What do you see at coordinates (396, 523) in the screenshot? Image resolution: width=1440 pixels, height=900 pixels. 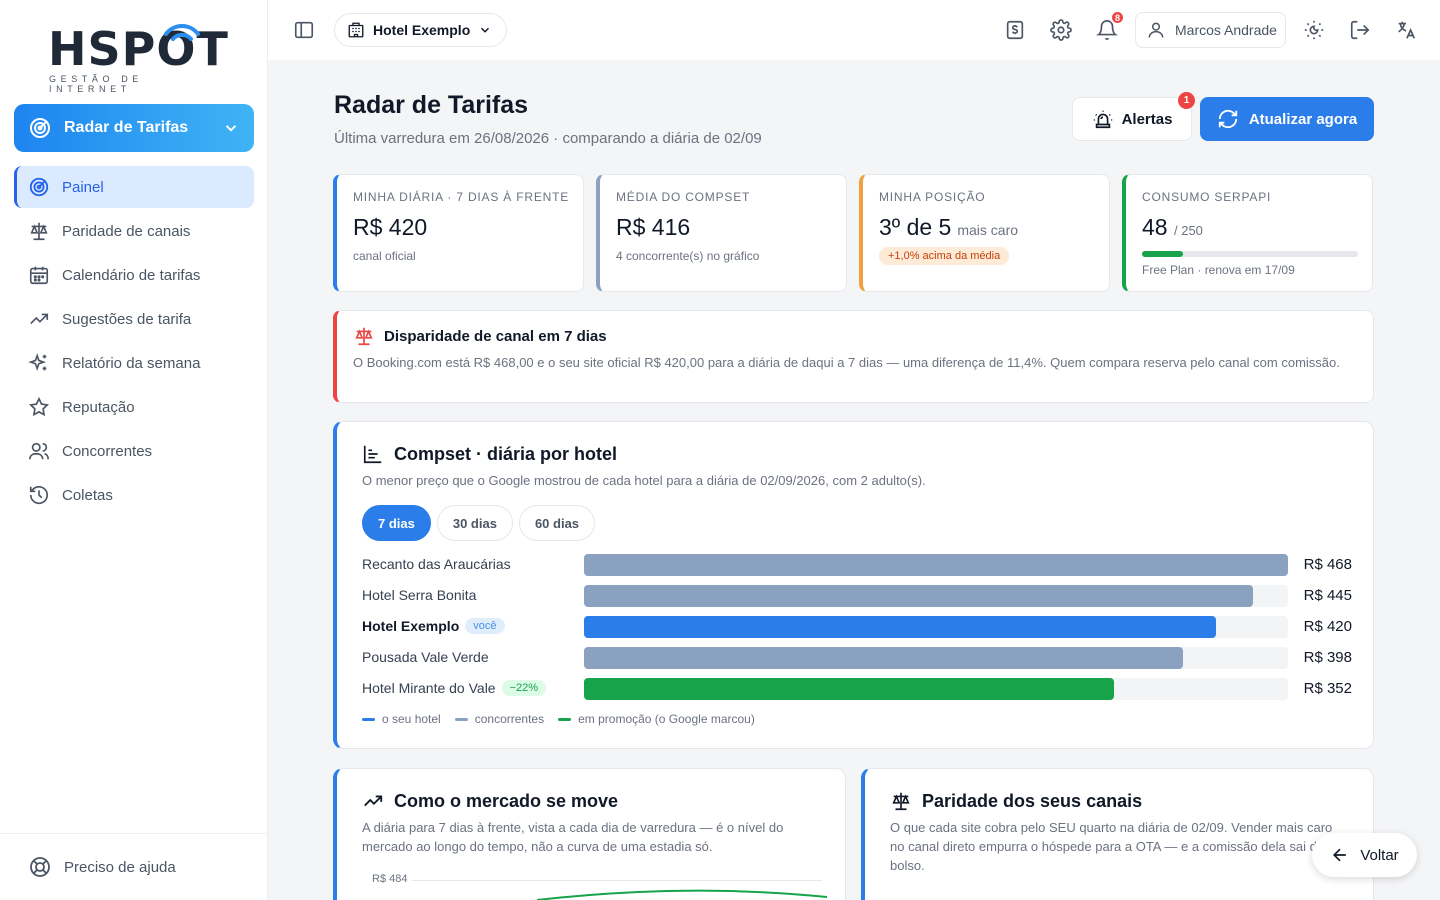 I see `tab-7-days: 7 dias` at bounding box center [396, 523].